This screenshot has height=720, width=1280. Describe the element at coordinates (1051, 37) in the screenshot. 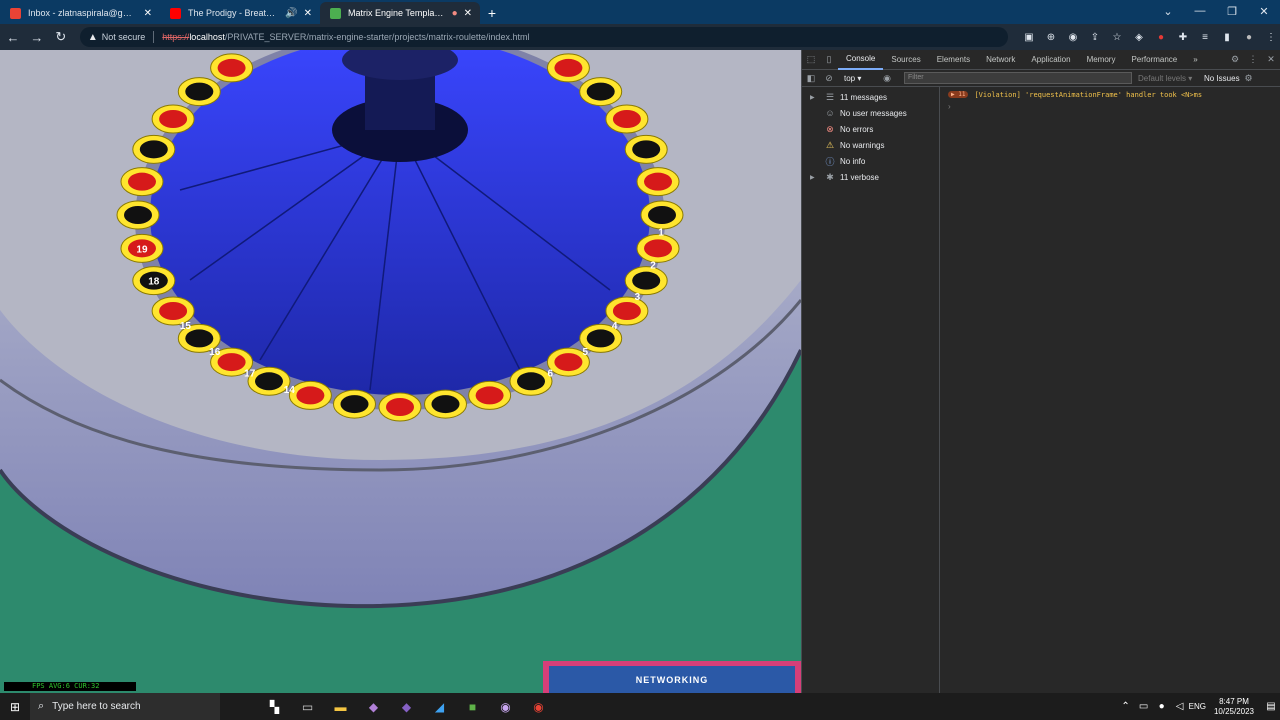

I see `install-icon: ⊕` at that location.